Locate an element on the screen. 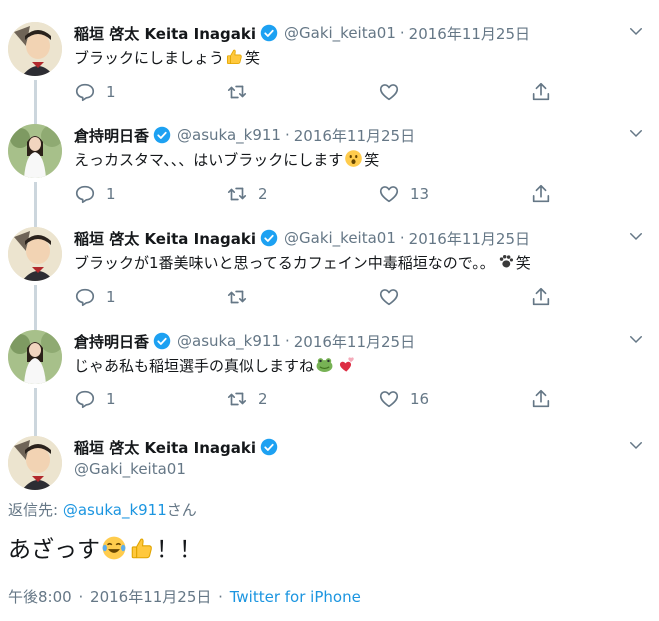 The height and width of the screenshot is (621, 659). paw-emoji is located at coordinates (505, 261).